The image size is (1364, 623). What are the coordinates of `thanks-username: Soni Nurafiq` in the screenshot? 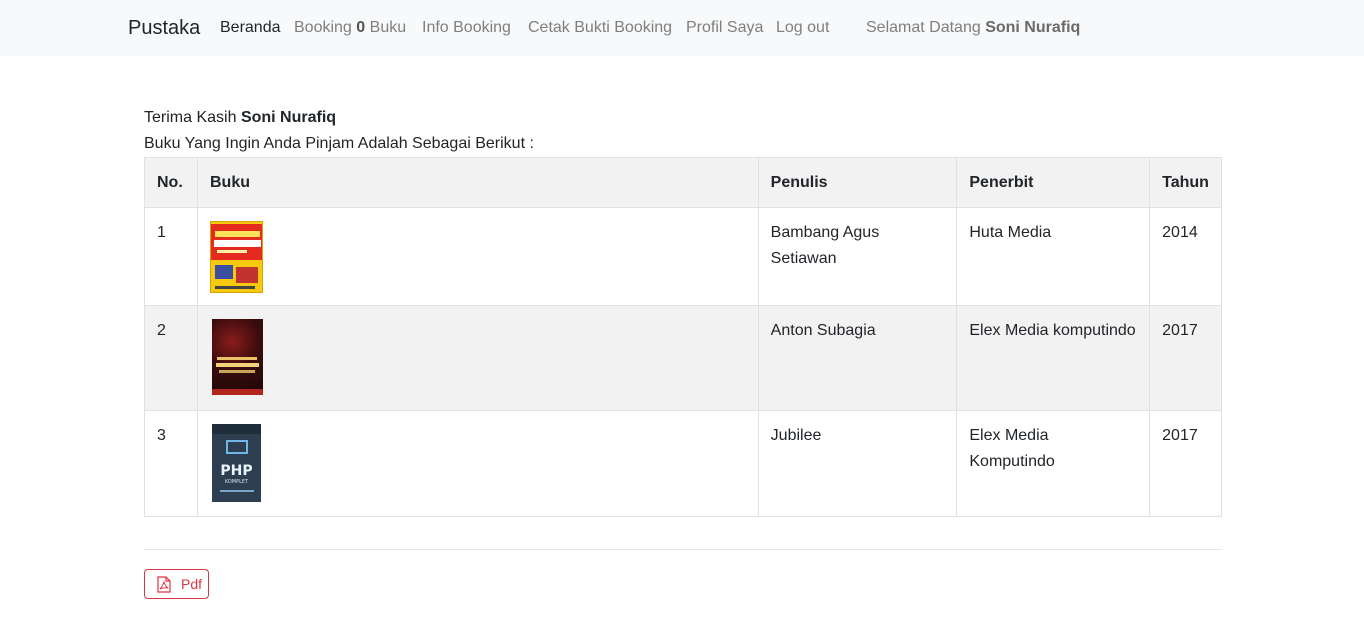 It's located at (288, 117).